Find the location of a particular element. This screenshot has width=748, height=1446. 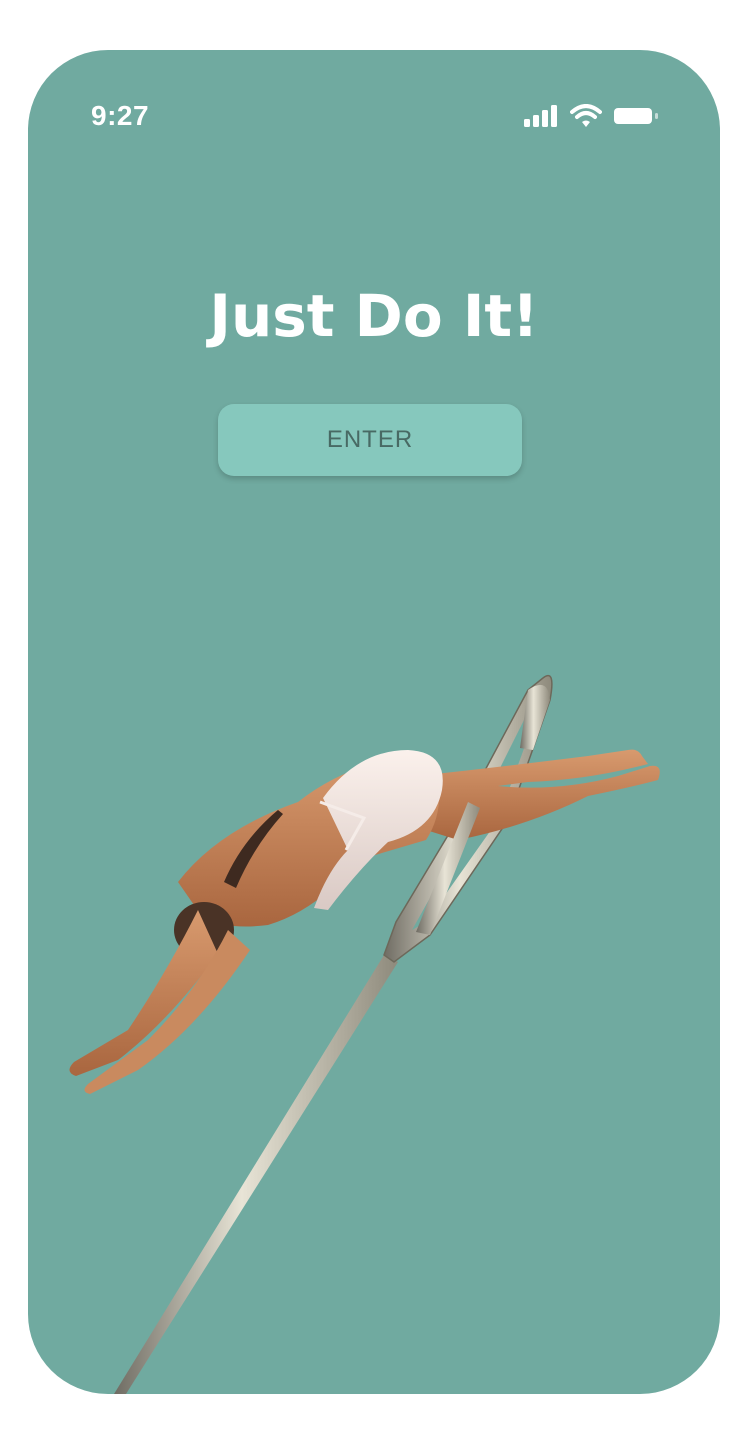

signal-icon is located at coordinates (540, 116).